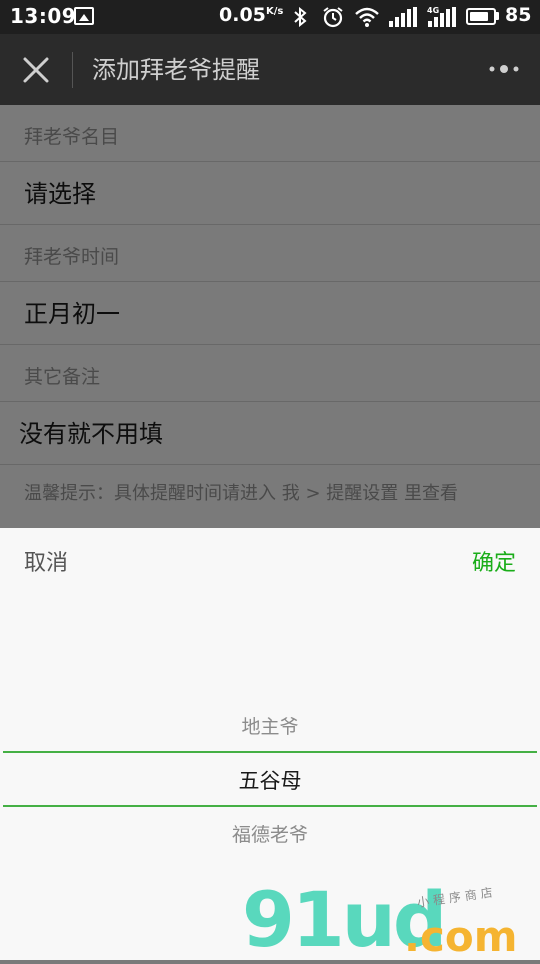  I want to click on time-select-field: 正月初一, so click(270, 313).